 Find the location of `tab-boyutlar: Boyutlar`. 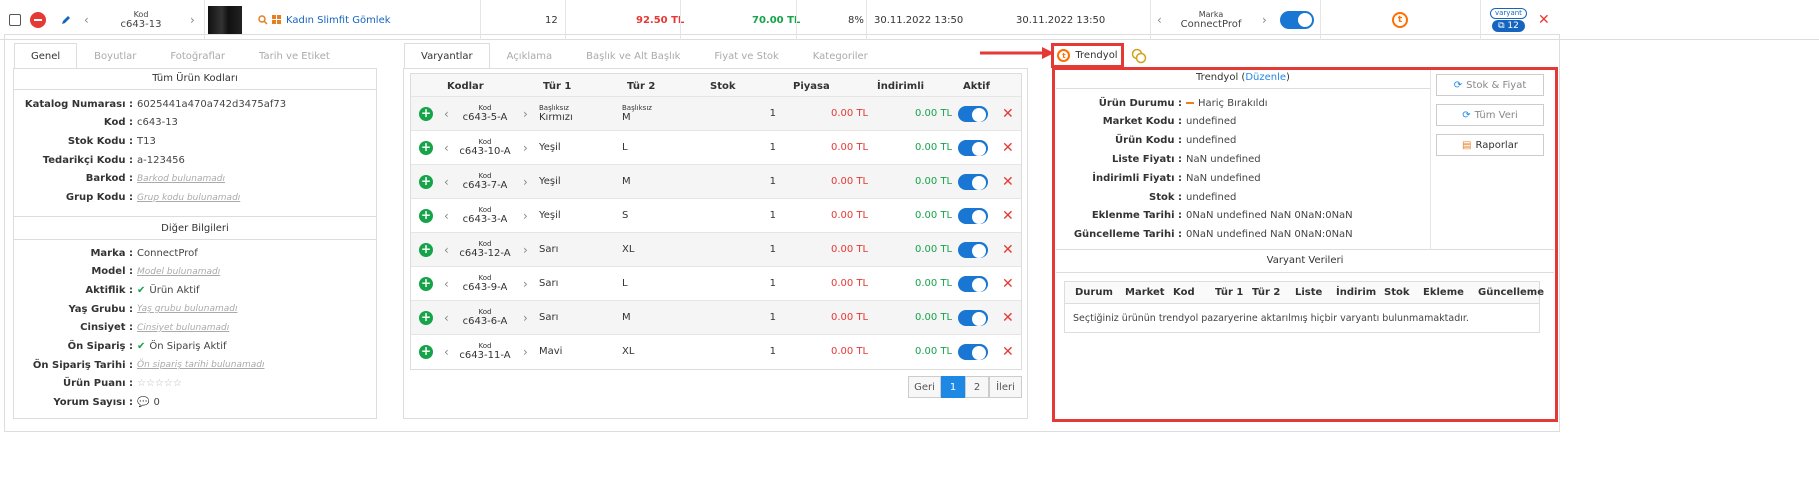

tab-boyutlar: Boyutlar is located at coordinates (115, 56).